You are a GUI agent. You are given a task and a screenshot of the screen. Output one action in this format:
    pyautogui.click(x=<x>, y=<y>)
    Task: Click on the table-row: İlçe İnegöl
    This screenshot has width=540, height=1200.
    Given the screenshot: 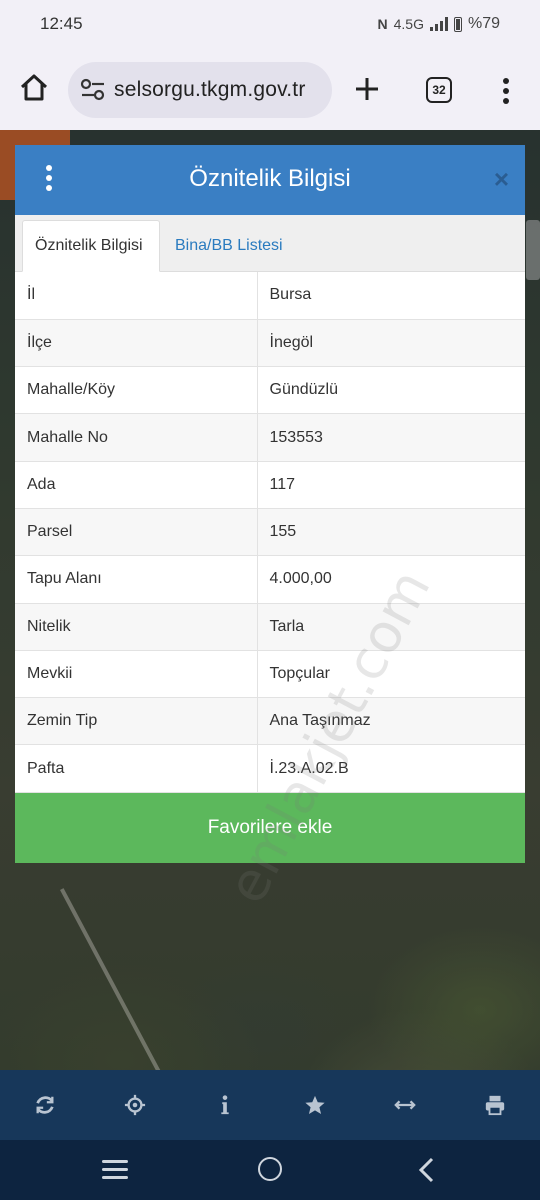 What is the action you would take?
    pyautogui.click(x=270, y=343)
    